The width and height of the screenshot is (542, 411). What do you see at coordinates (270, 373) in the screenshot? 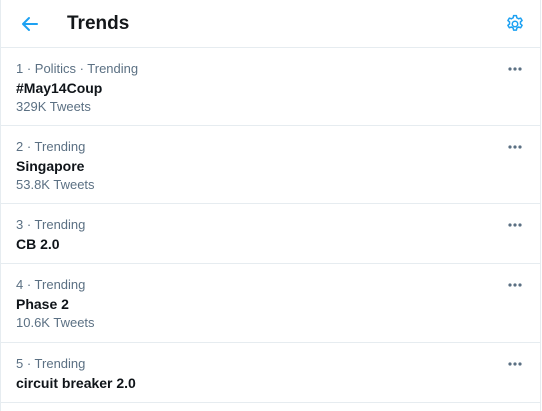
I see `trend-item: 5 · Trending circuit breaker 2.0` at bounding box center [270, 373].